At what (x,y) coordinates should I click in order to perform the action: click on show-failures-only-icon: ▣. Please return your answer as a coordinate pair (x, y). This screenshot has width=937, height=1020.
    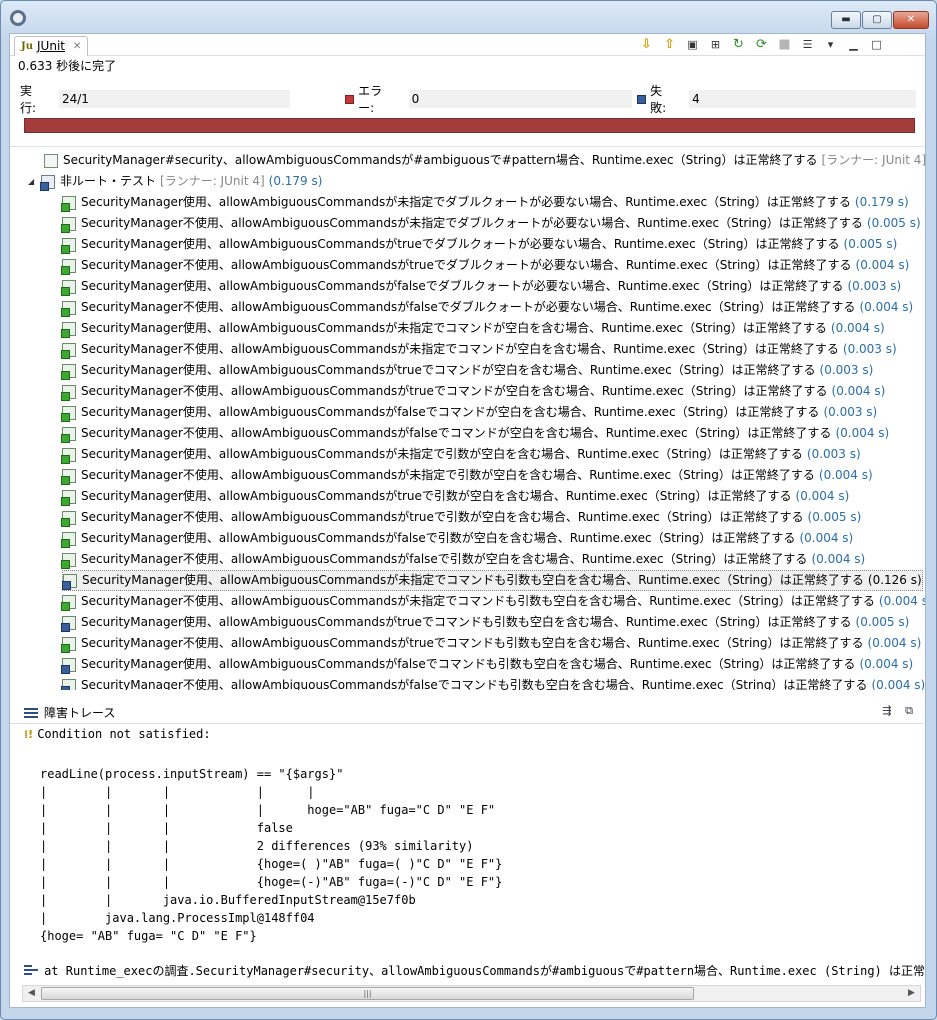
    Looking at the image, I should click on (692, 45).